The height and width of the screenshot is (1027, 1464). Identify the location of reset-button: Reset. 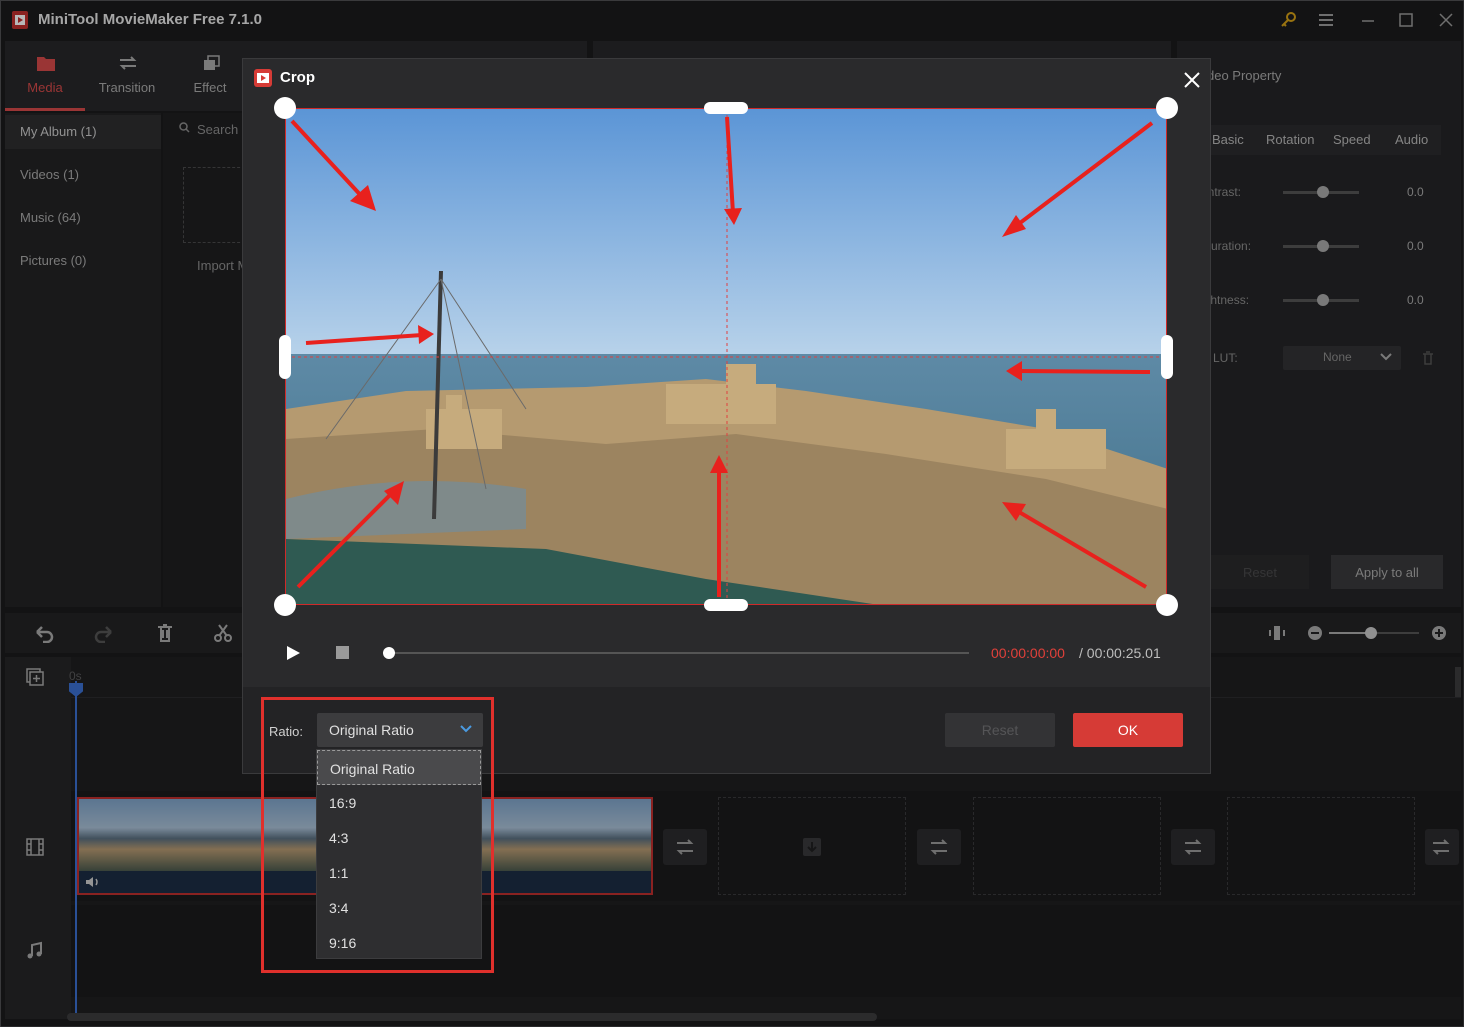
(1000, 730).